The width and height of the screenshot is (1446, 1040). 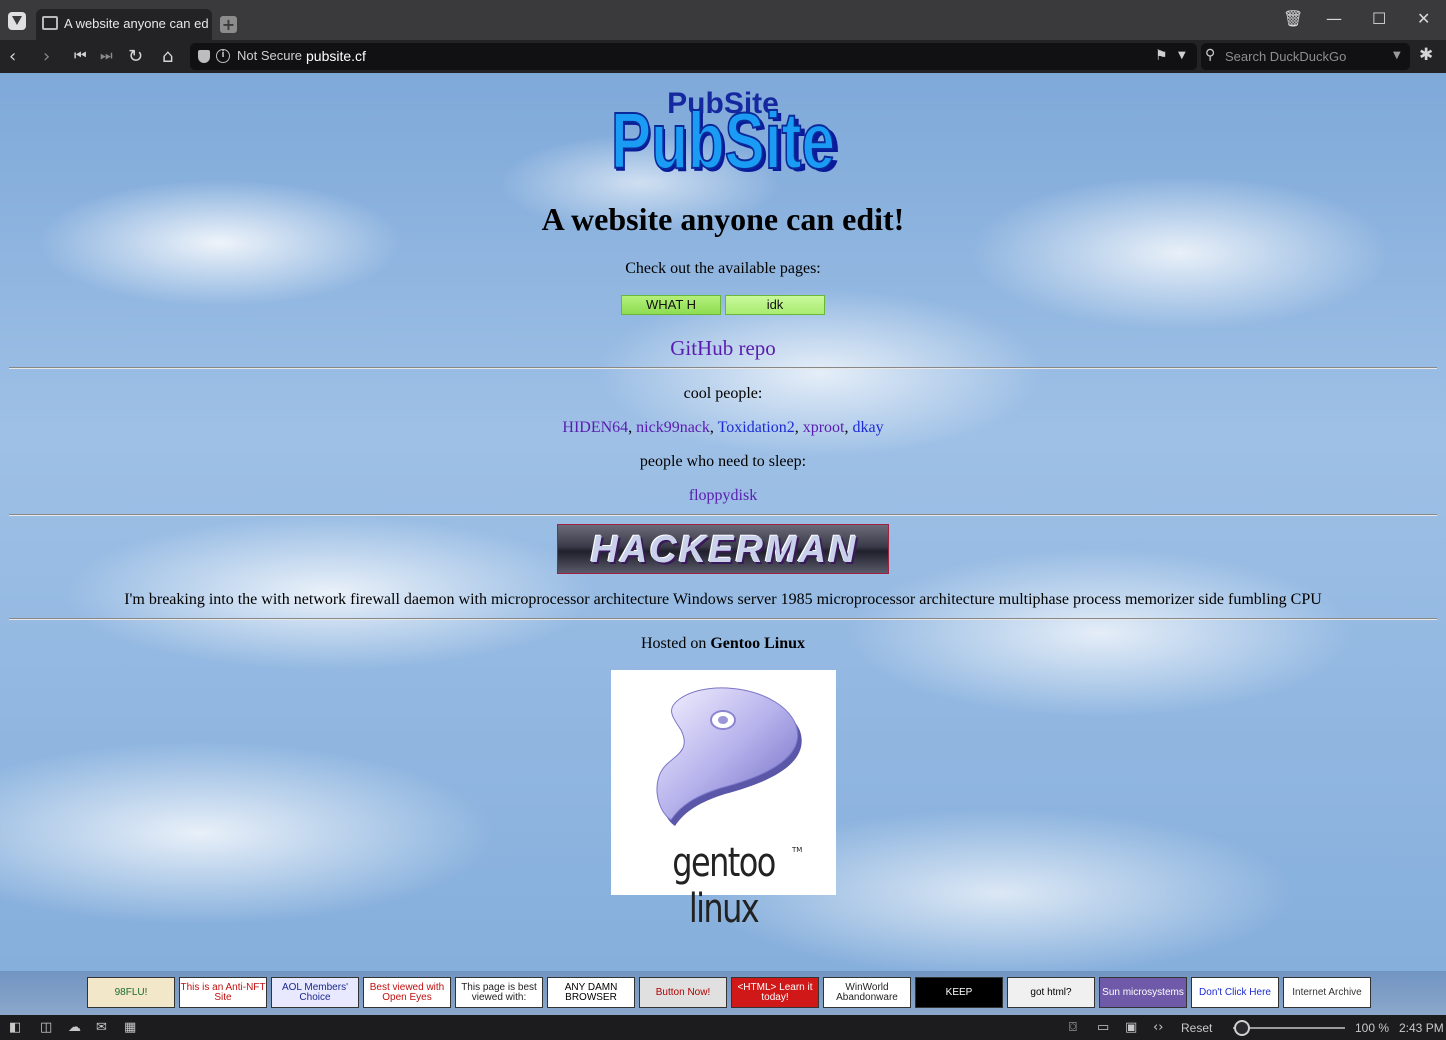 I want to click on vivaldi-menu-icon, so click(x=17, y=21).